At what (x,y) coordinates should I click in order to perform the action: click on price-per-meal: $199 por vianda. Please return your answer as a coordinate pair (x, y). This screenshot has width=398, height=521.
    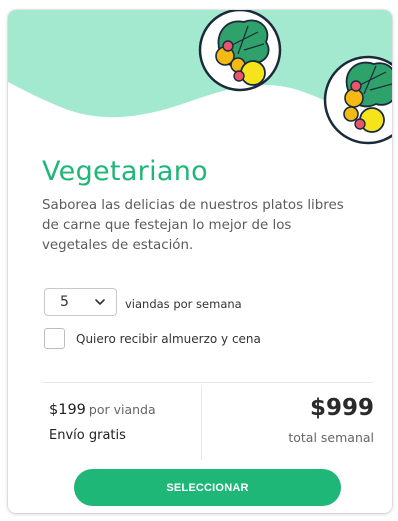
    Looking at the image, I should click on (102, 410).